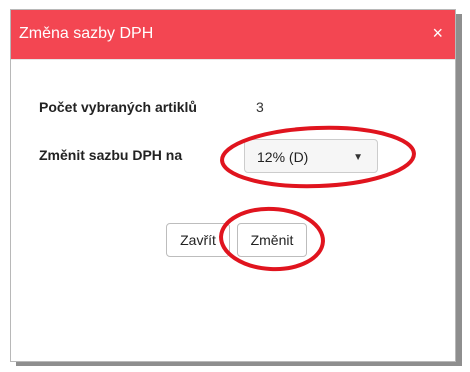 The image size is (470, 372). Describe the element at coordinates (118, 107) in the screenshot. I see `selected-count-label: Počet vybraných artiklů` at that location.